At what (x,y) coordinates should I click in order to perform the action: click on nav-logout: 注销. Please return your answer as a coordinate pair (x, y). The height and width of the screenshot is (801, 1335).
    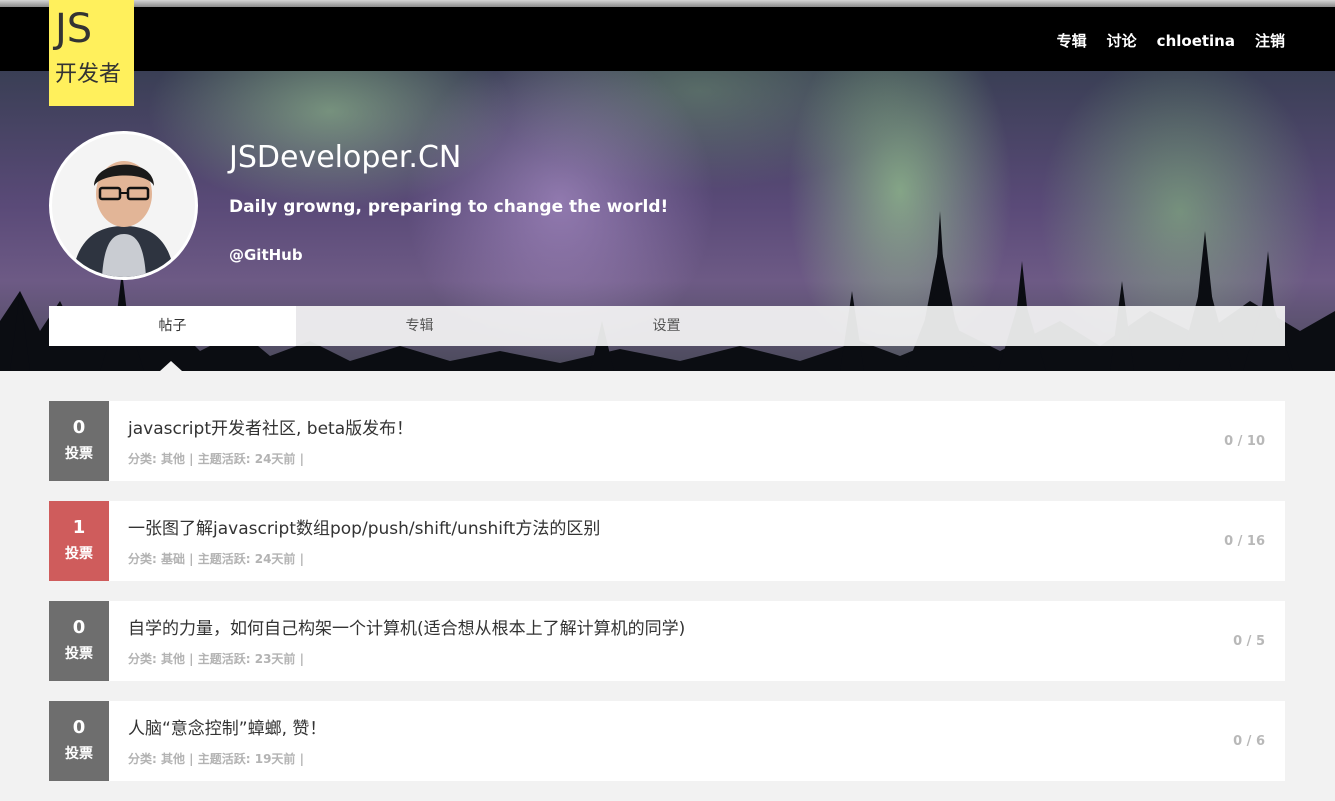
    Looking at the image, I should click on (1270, 41).